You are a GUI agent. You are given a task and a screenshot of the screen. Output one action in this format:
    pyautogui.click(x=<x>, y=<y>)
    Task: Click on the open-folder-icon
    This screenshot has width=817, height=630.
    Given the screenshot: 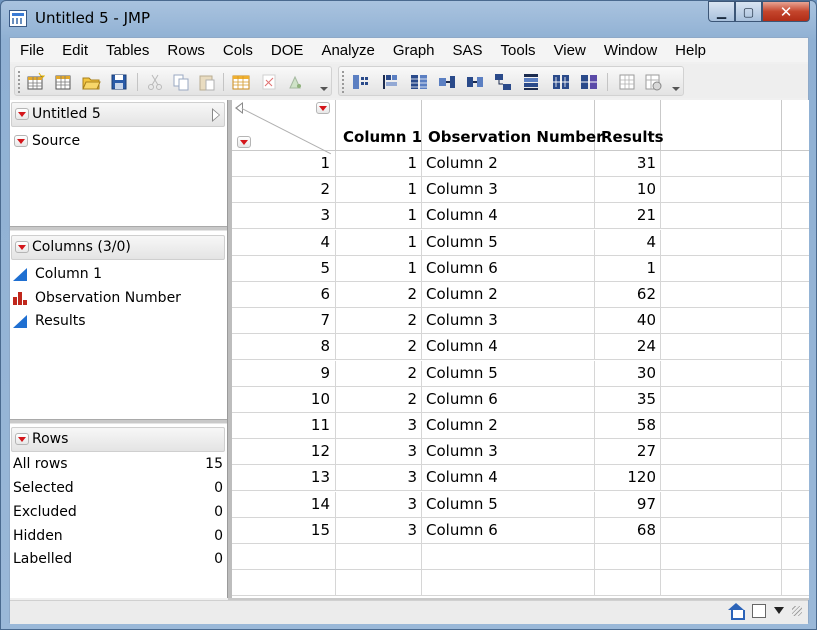 What is the action you would take?
    pyautogui.click(x=91, y=82)
    